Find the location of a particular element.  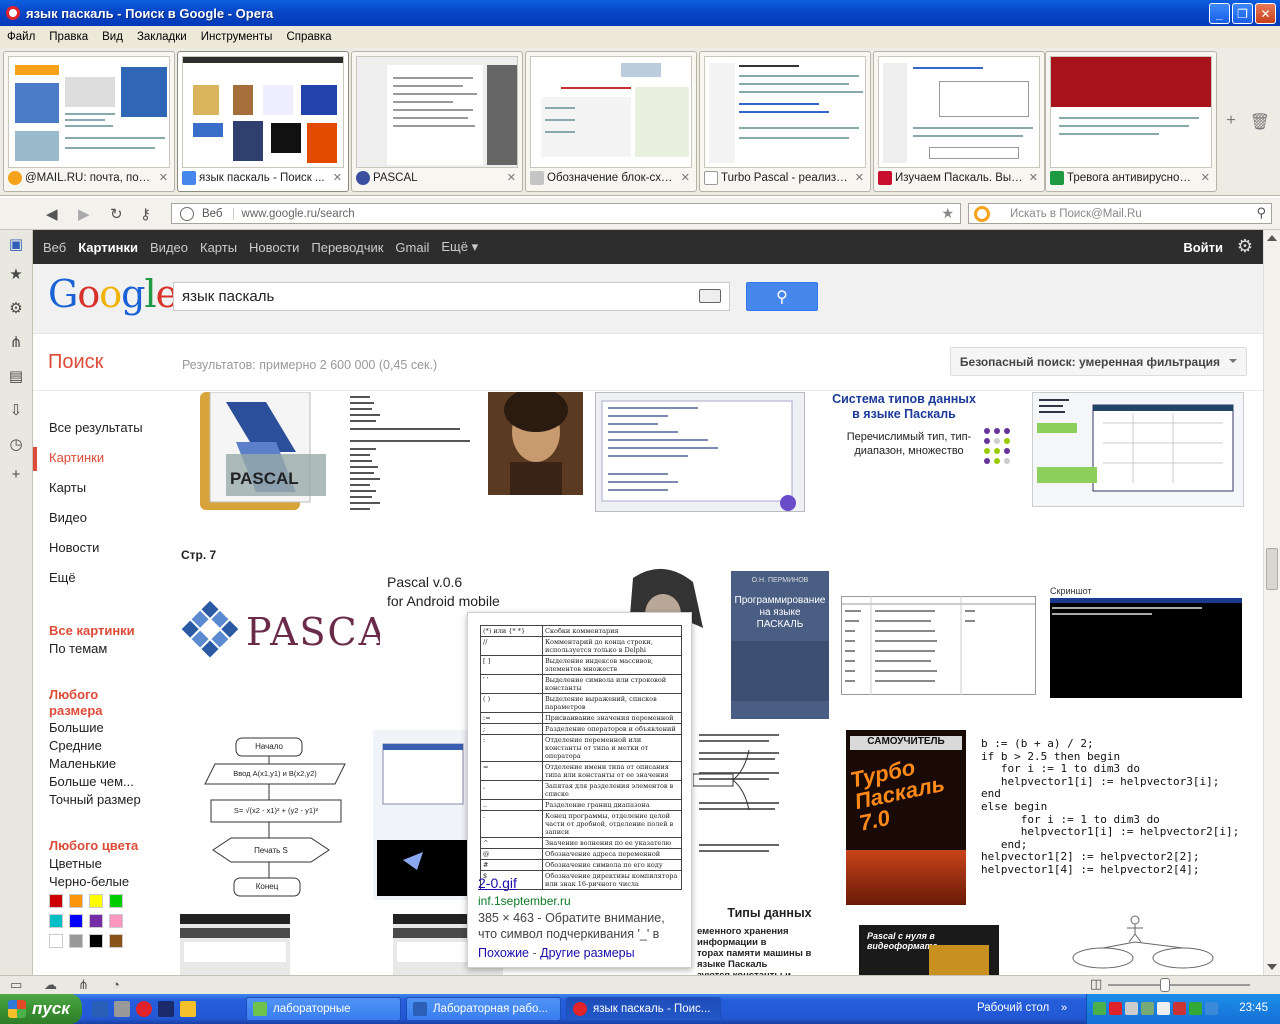

add-panel-icon: + is located at coordinates (16, 474).